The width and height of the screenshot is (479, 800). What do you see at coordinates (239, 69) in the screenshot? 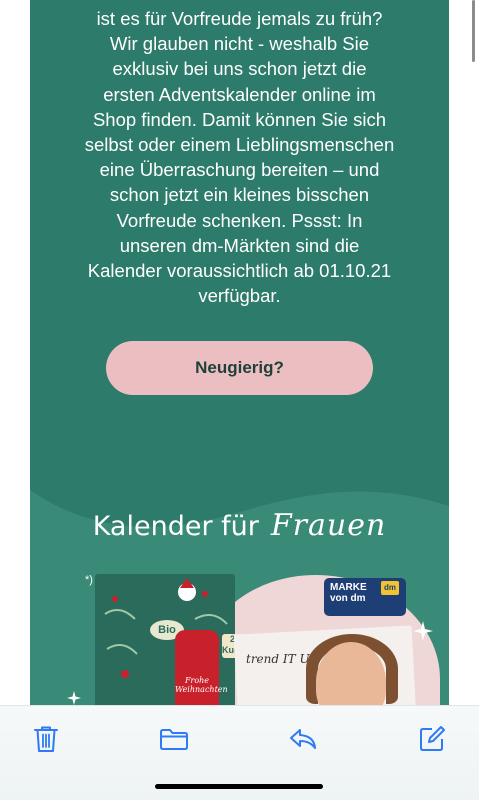
I see `intro-line: exklusiv bei uns schon jetzt die` at bounding box center [239, 69].